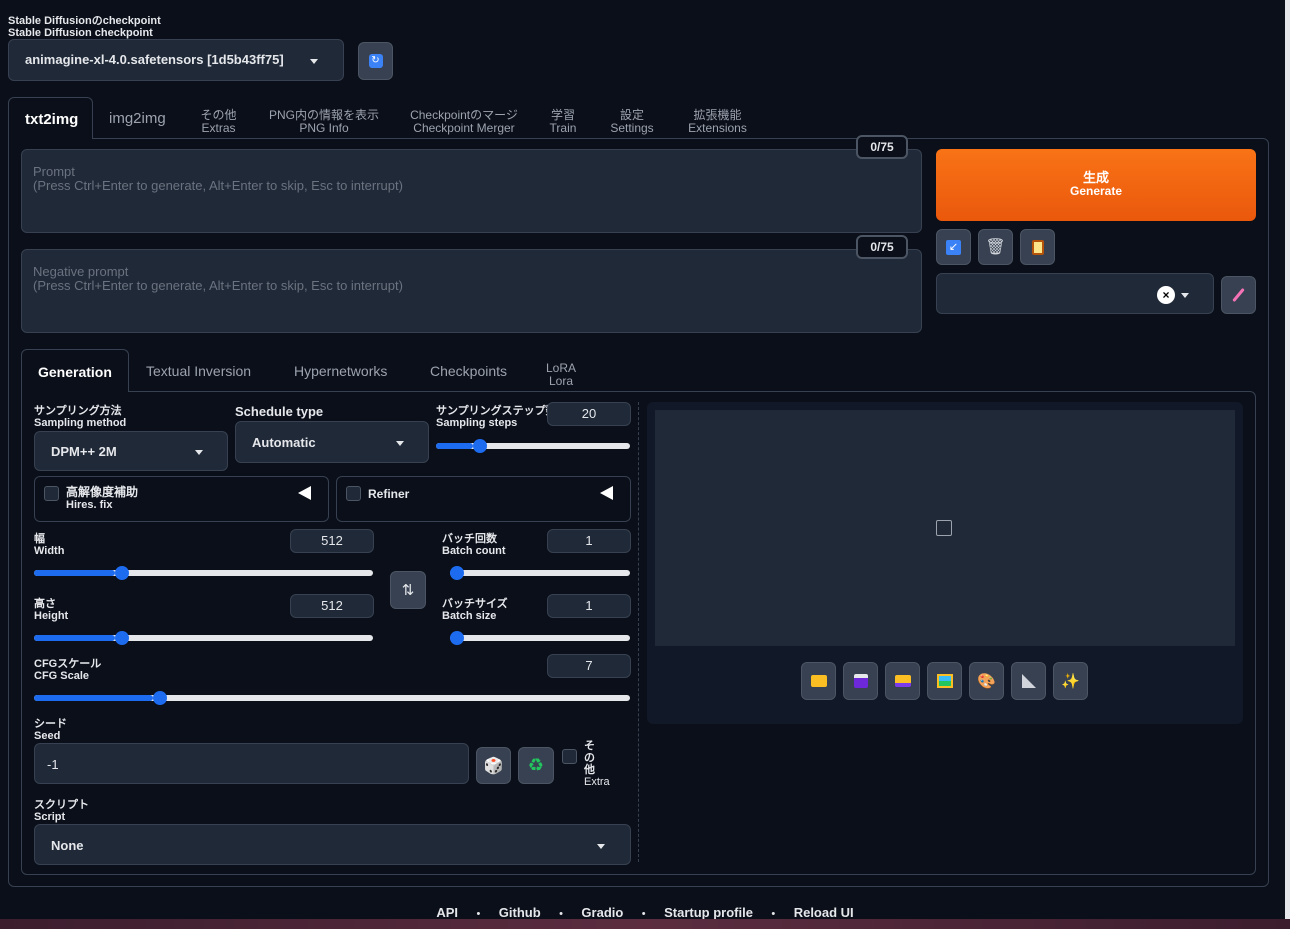  Describe the element at coordinates (589, 666) in the screenshot. I see `cfg-scale-input: 7` at that location.